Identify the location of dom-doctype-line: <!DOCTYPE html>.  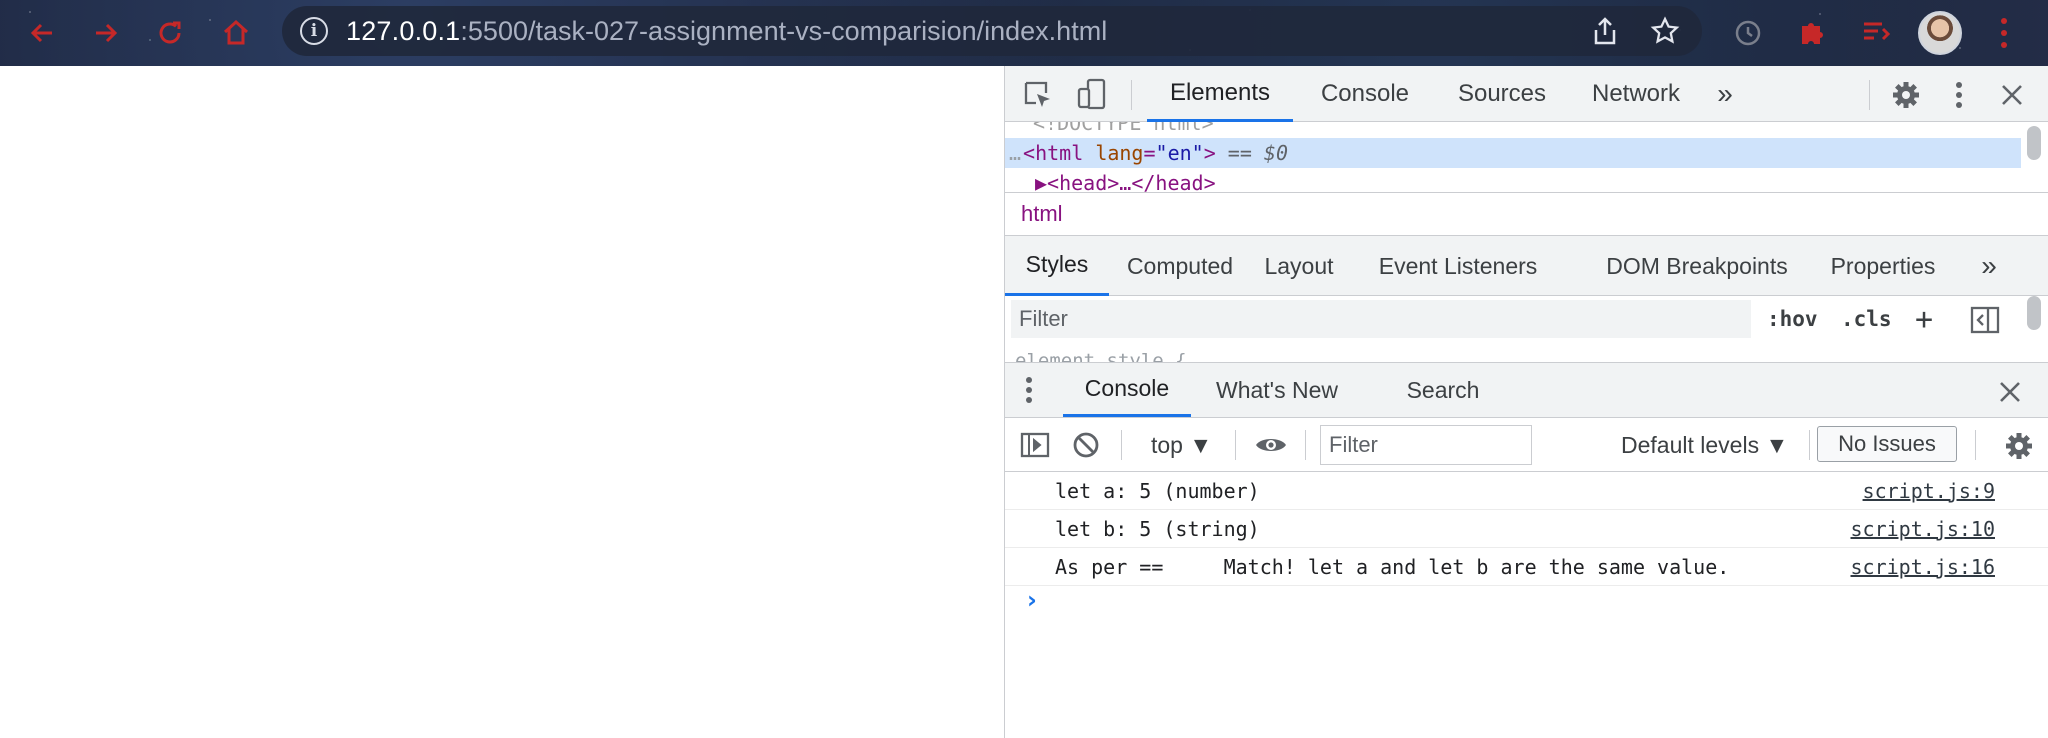
(1513, 130).